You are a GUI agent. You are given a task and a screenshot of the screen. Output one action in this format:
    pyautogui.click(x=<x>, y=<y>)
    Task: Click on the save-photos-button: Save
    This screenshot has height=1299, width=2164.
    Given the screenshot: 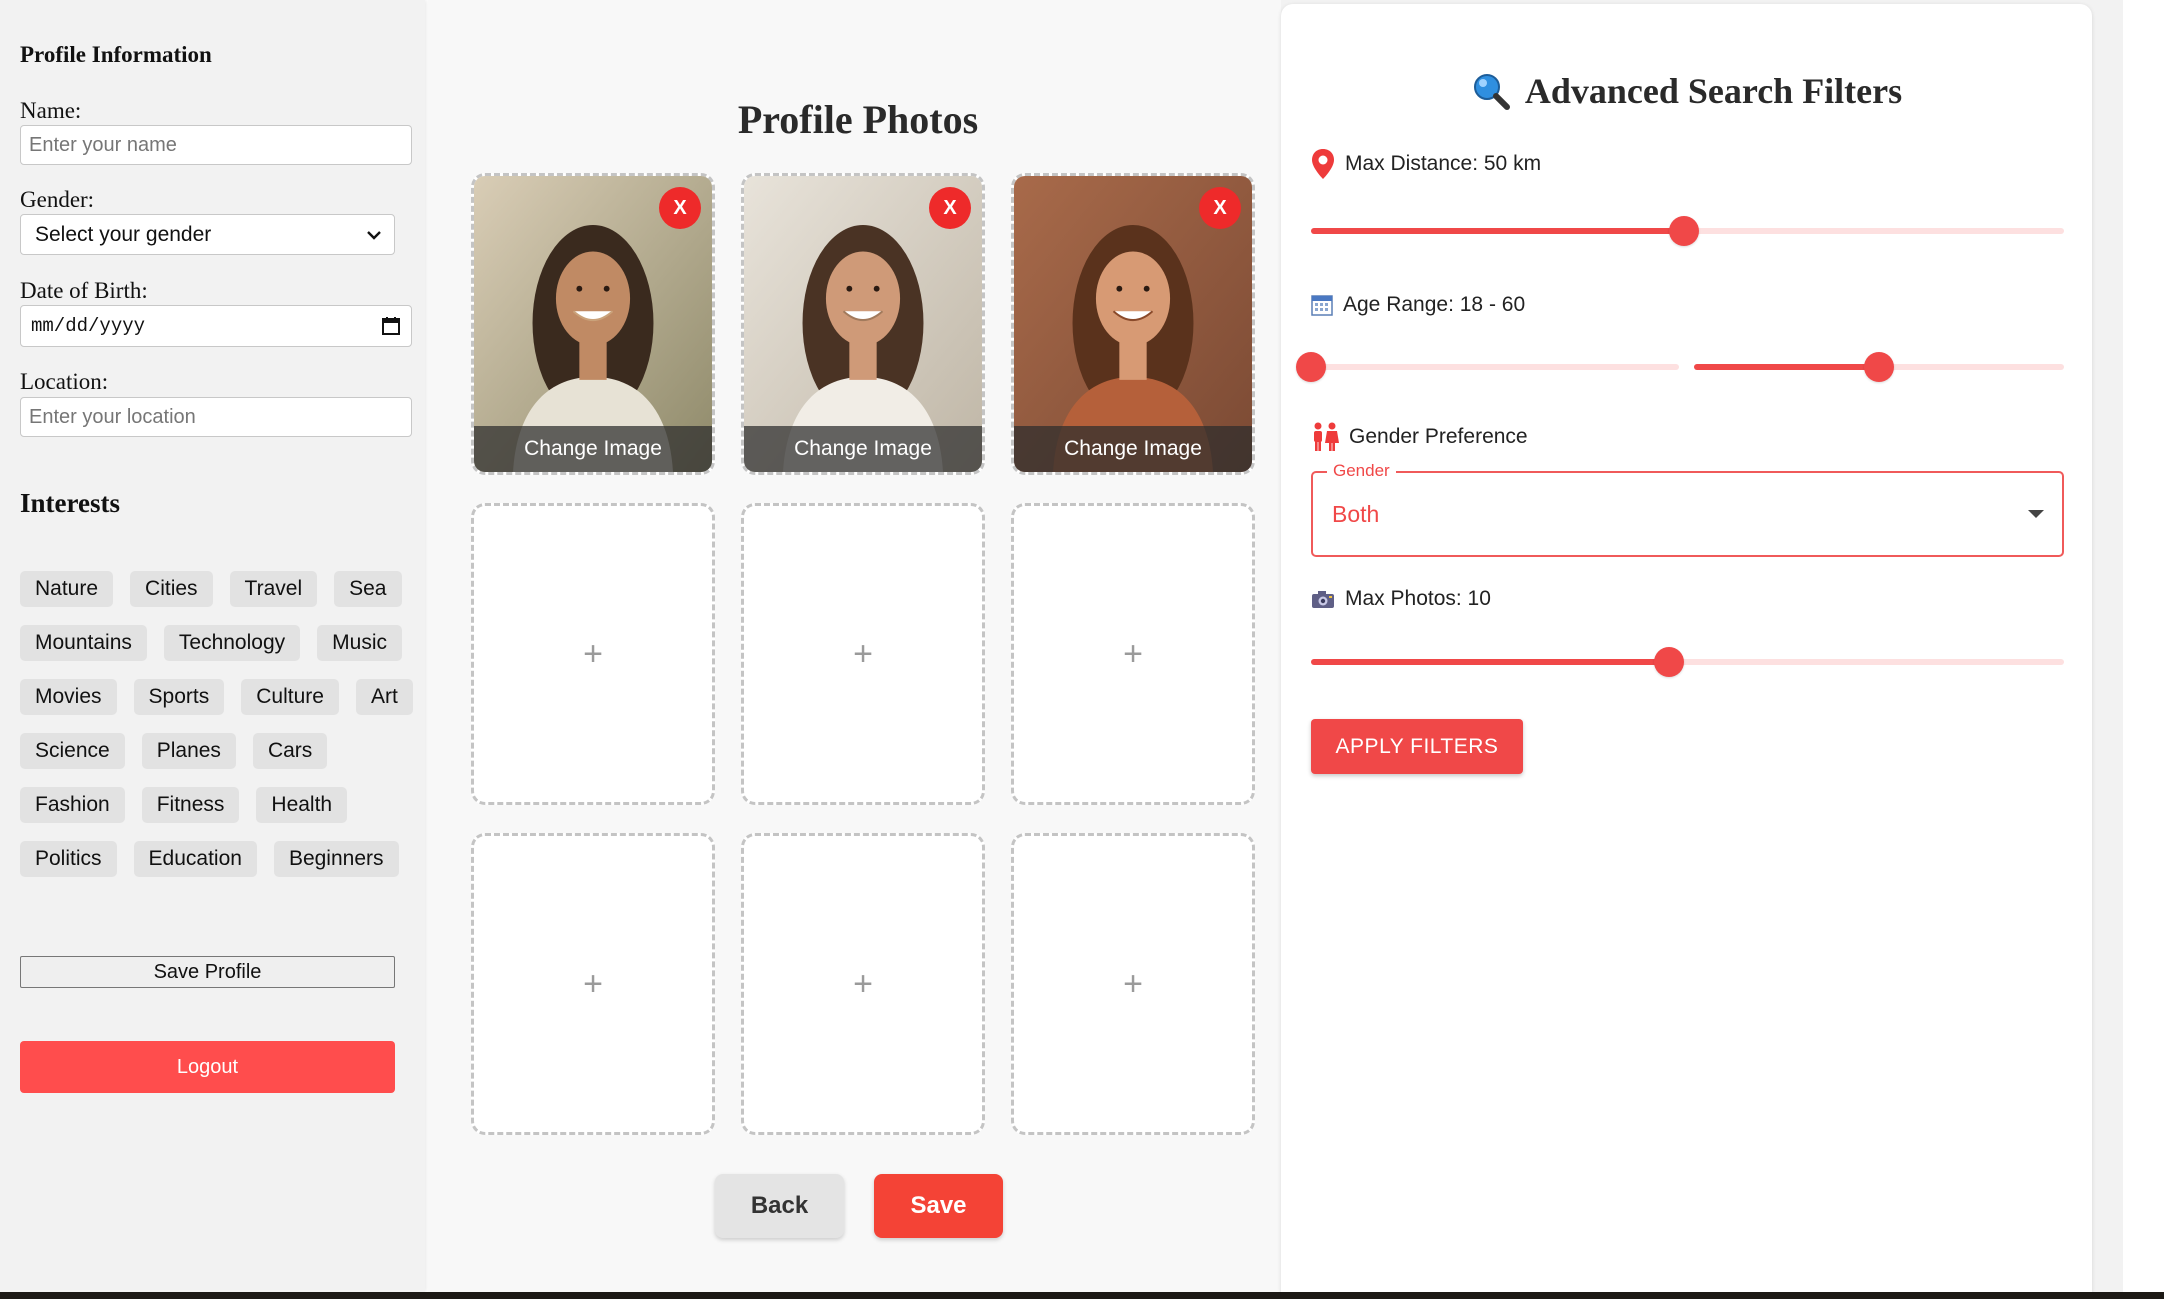 What is the action you would take?
    pyautogui.click(x=938, y=1206)
    